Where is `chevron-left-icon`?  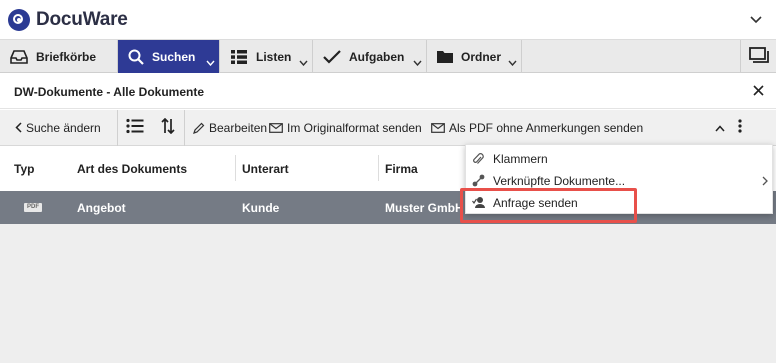
chevron-left-icon is located at coordinates (18, 127).